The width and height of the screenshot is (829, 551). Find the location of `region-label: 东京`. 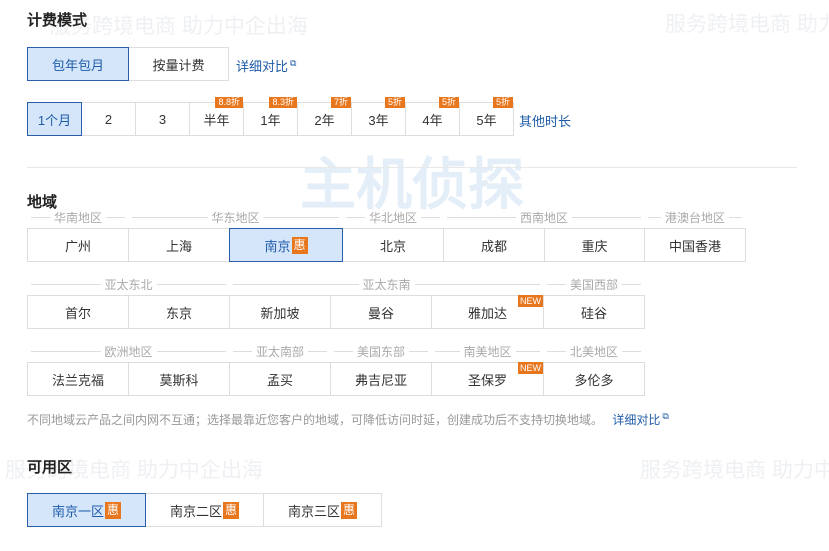

region-label: 东京 is located at coordinates (178, 313).